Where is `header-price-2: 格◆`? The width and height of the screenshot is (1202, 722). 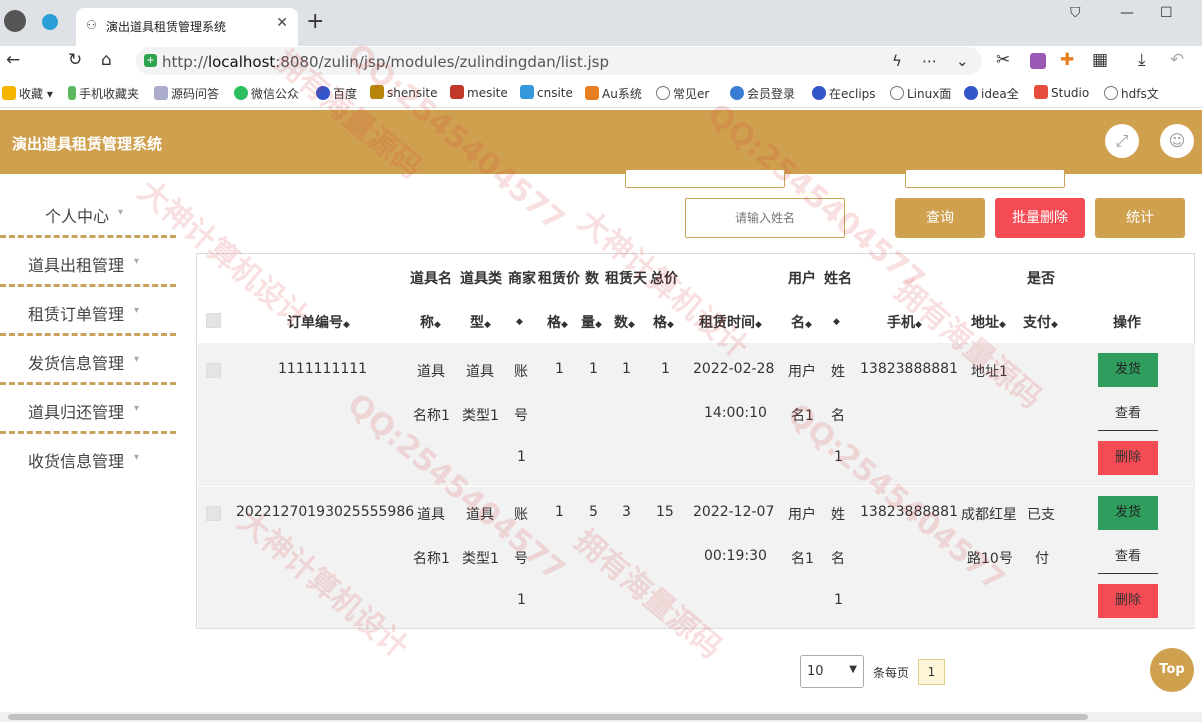 header-price-2: 格◆ is located at coordinates (557, 322).